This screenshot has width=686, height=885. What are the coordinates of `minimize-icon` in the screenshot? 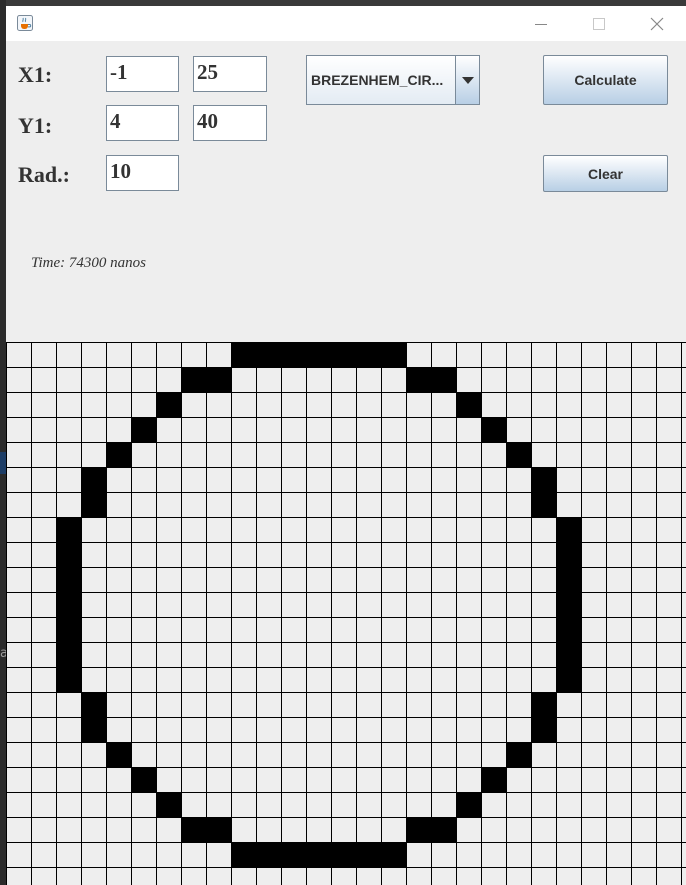 It's located at (541, 24).